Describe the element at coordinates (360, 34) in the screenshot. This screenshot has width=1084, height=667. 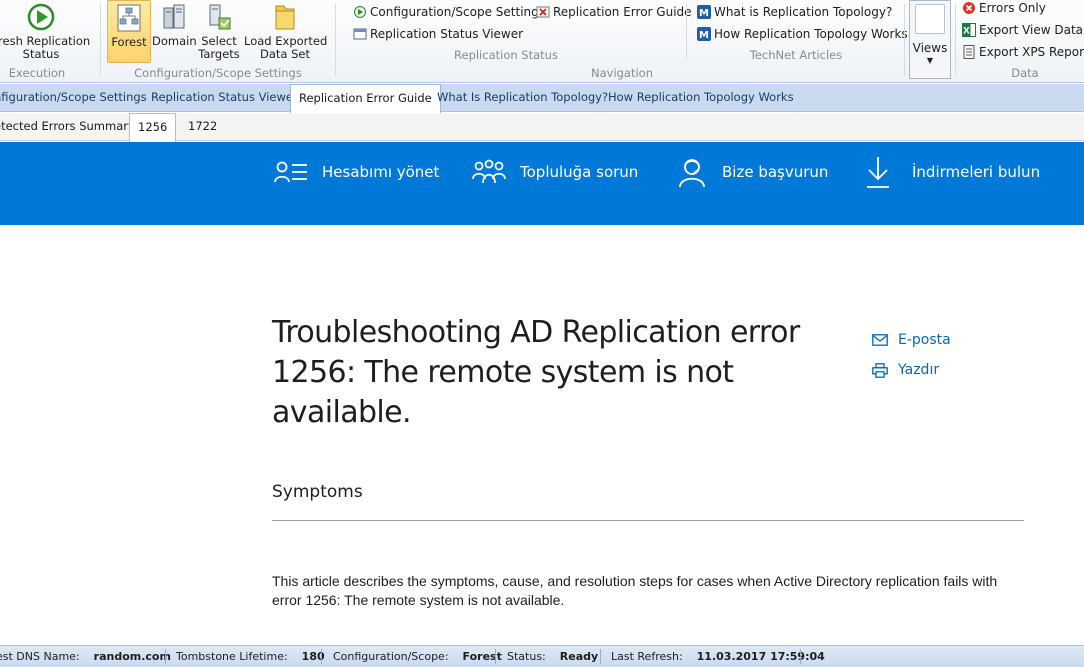
I see `status-viewer-icon` at that location.